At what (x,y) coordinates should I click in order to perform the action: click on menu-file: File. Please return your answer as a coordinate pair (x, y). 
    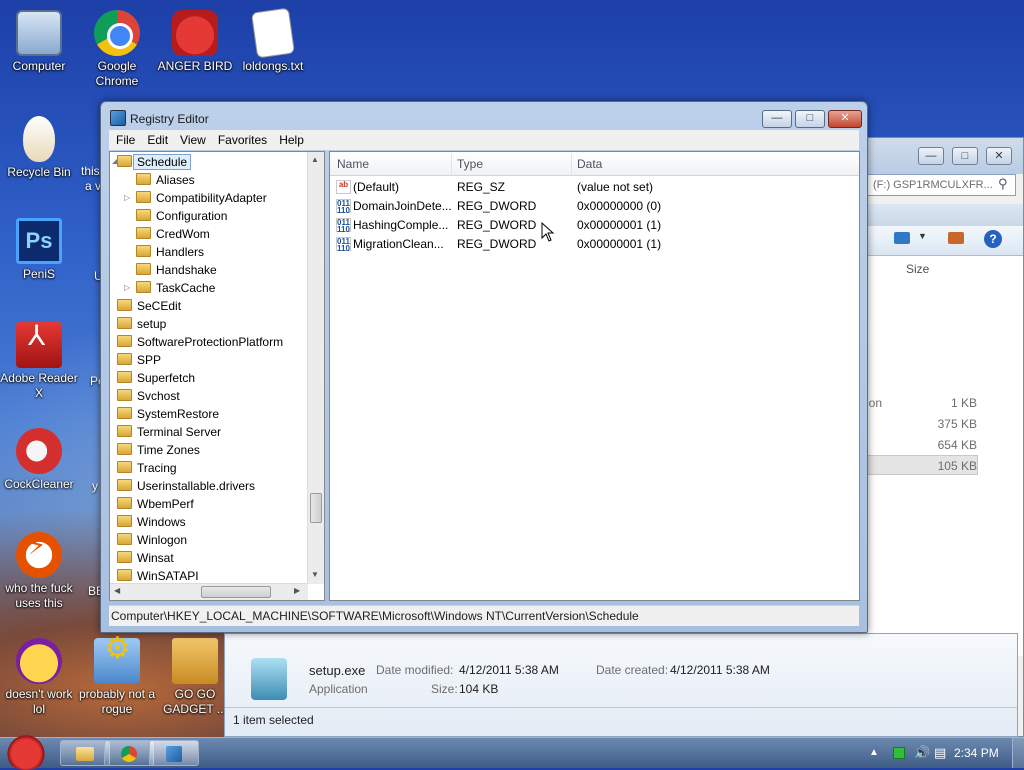
    Looking at the image, I should click on (125, 140).